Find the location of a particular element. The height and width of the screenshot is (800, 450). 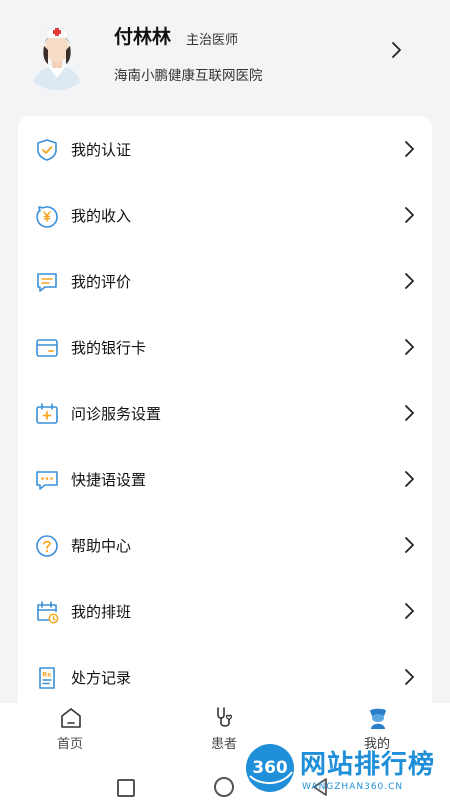

watermark-logo-text: 360 is located at coordinates (270, 768).